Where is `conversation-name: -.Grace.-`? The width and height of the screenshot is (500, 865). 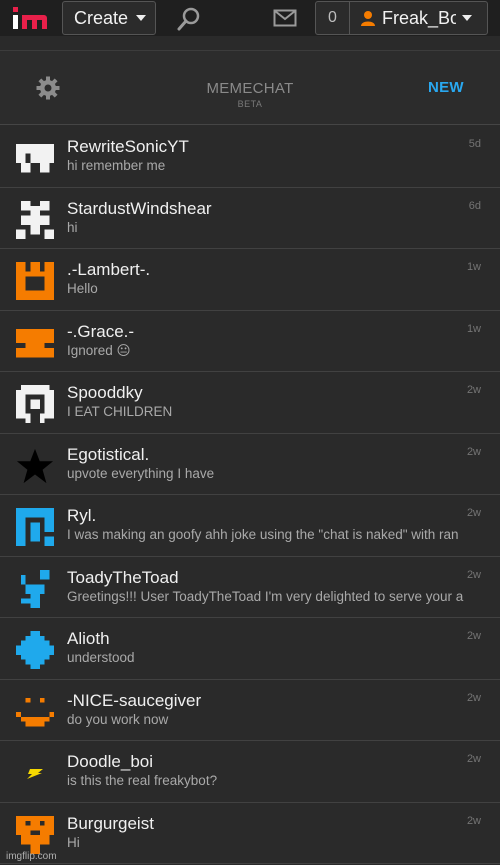 conversation-name: -.Grace.- is located at coordinates (101, 331).